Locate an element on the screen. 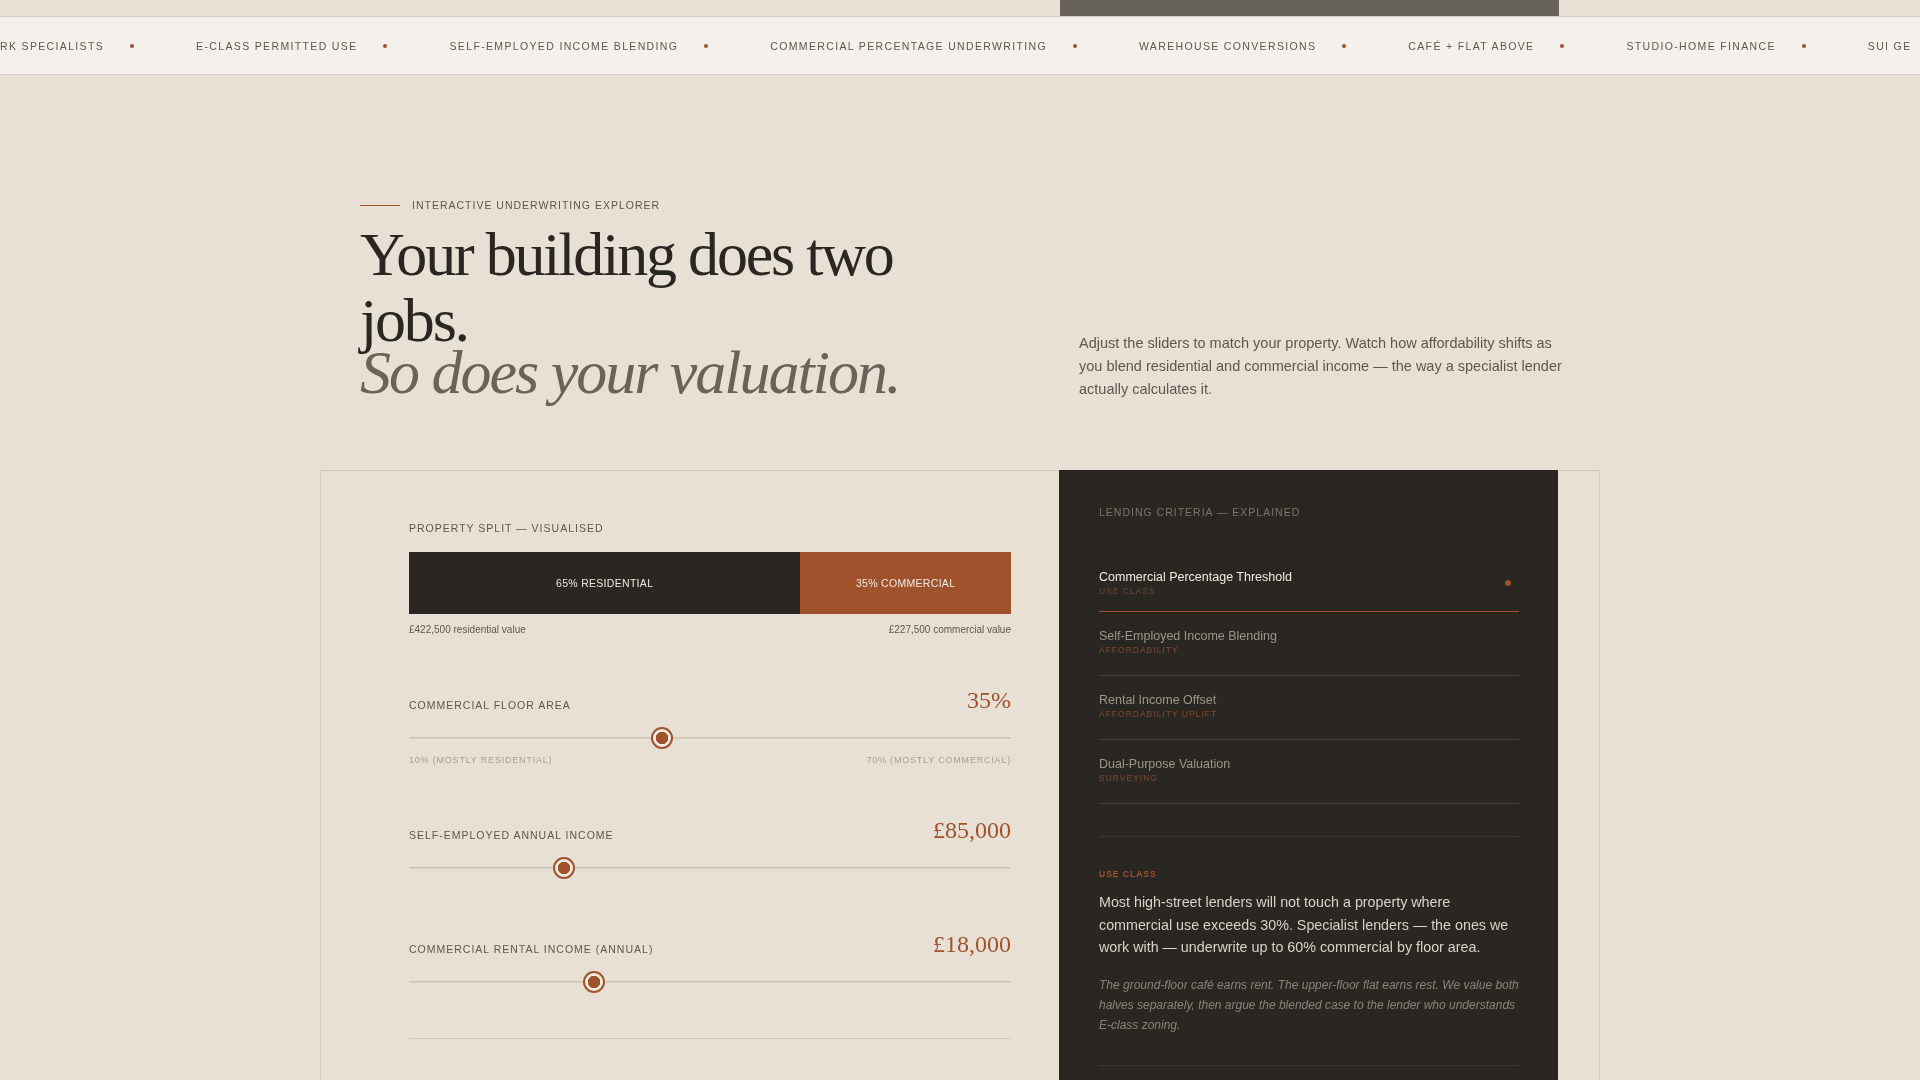 The height and width of the screenshot is (1080, 1920). ticker-item: RK SPECIALISTS is located at coordinates (52, 45).